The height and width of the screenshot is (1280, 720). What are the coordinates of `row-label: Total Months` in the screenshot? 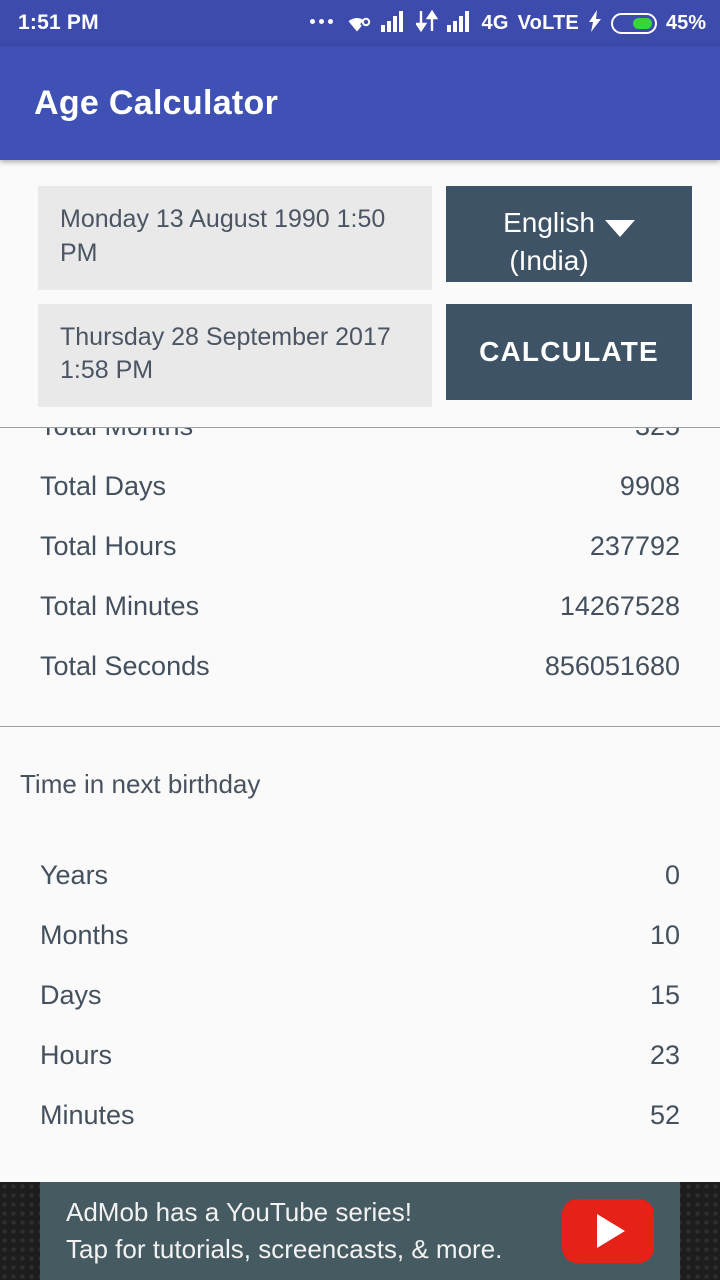 It's located at (116, 435).